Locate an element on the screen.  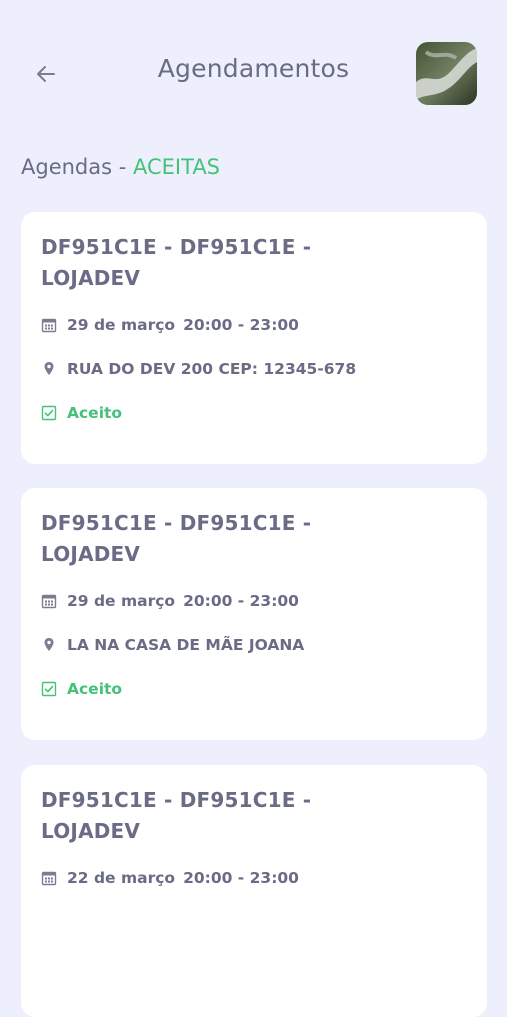
avatar is located at coordinates (446, 73).